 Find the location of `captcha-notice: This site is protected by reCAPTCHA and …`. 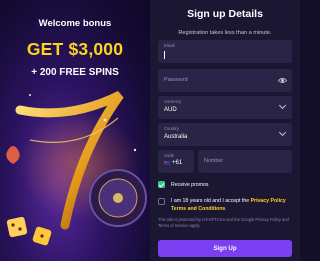

captcha-notice: This site is protected by reCAPTCHA and … is located at coordinates (223, 222).